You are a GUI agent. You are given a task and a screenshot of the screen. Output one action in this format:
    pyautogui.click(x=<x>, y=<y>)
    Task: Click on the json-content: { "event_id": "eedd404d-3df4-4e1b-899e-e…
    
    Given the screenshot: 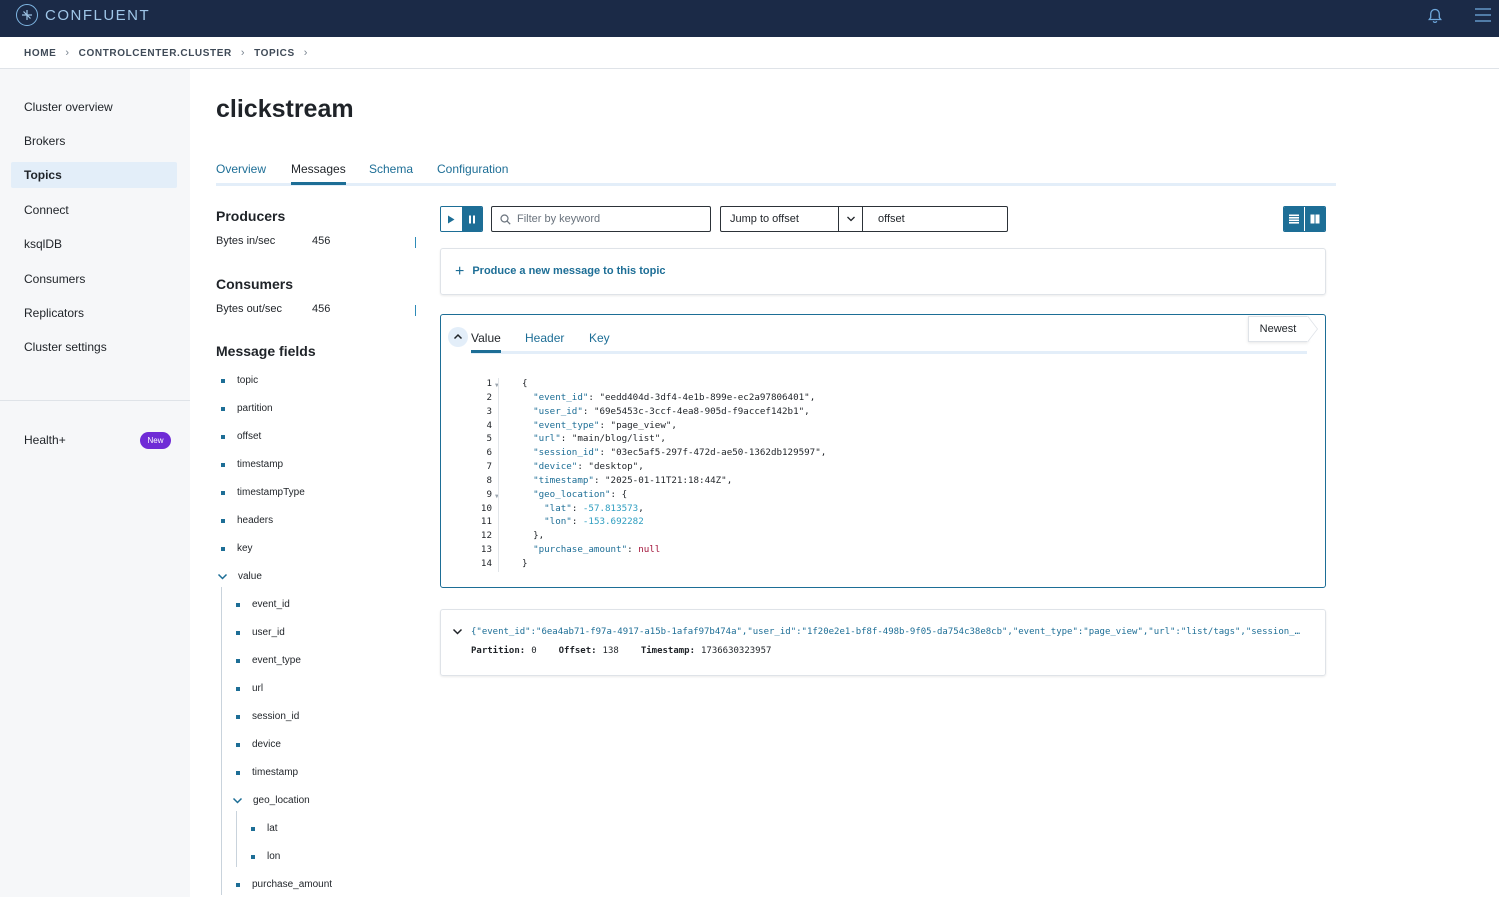 What is the action you would take?
    pyautogui.click(x=674, y=473)
    